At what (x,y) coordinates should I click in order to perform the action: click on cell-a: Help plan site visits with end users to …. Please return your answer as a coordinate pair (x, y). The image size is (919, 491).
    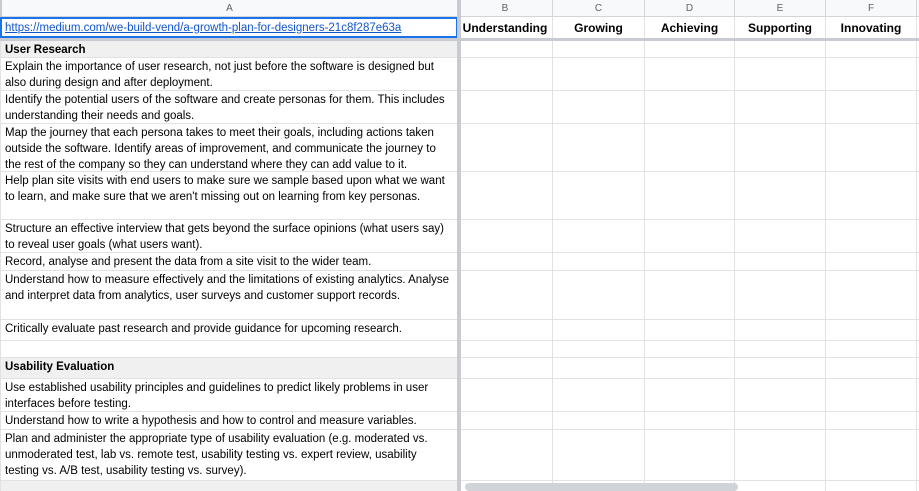
    Looking at the image, I should click on (229, 195).